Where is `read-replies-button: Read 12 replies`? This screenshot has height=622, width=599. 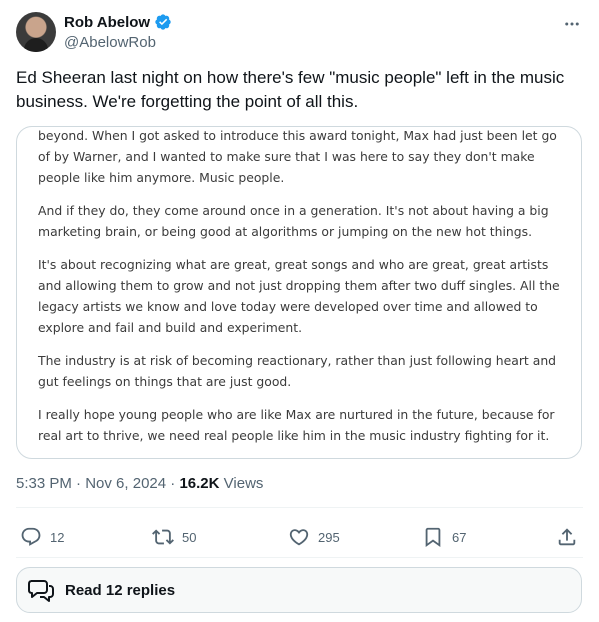 read-replies-button: Read 12 replies is located at coordinates (299, 590).